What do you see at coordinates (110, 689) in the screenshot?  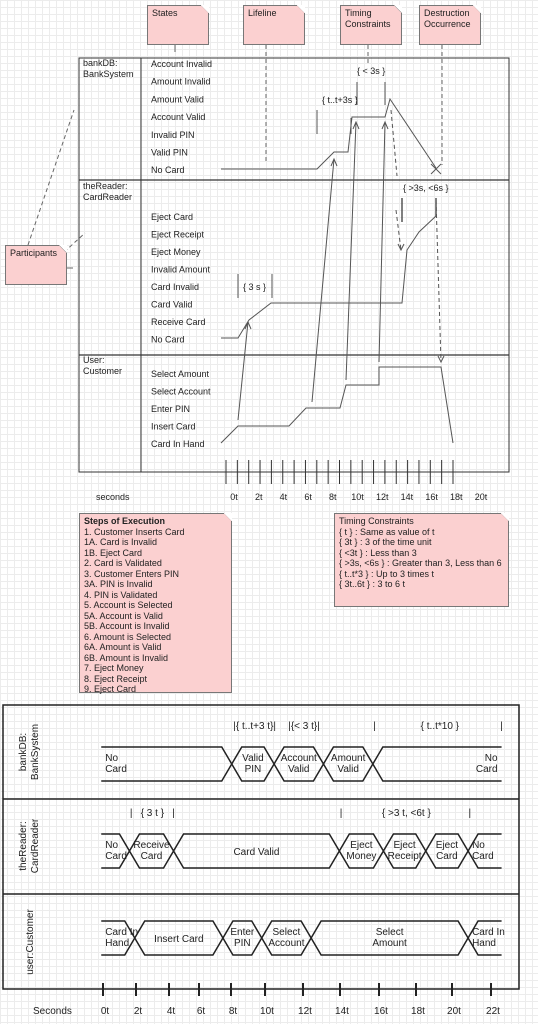 I see `note-line: 9. Eject Card` at bounding box center [110, 689].